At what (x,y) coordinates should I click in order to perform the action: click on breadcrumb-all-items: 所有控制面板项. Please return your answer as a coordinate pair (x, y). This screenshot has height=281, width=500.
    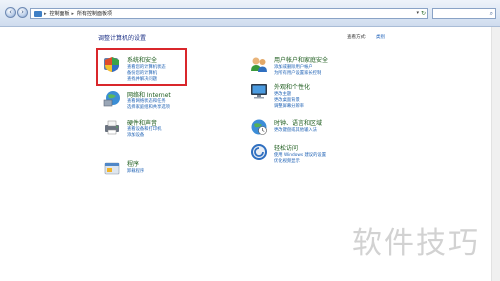
    Looking at the image, I should click on (94, 13).